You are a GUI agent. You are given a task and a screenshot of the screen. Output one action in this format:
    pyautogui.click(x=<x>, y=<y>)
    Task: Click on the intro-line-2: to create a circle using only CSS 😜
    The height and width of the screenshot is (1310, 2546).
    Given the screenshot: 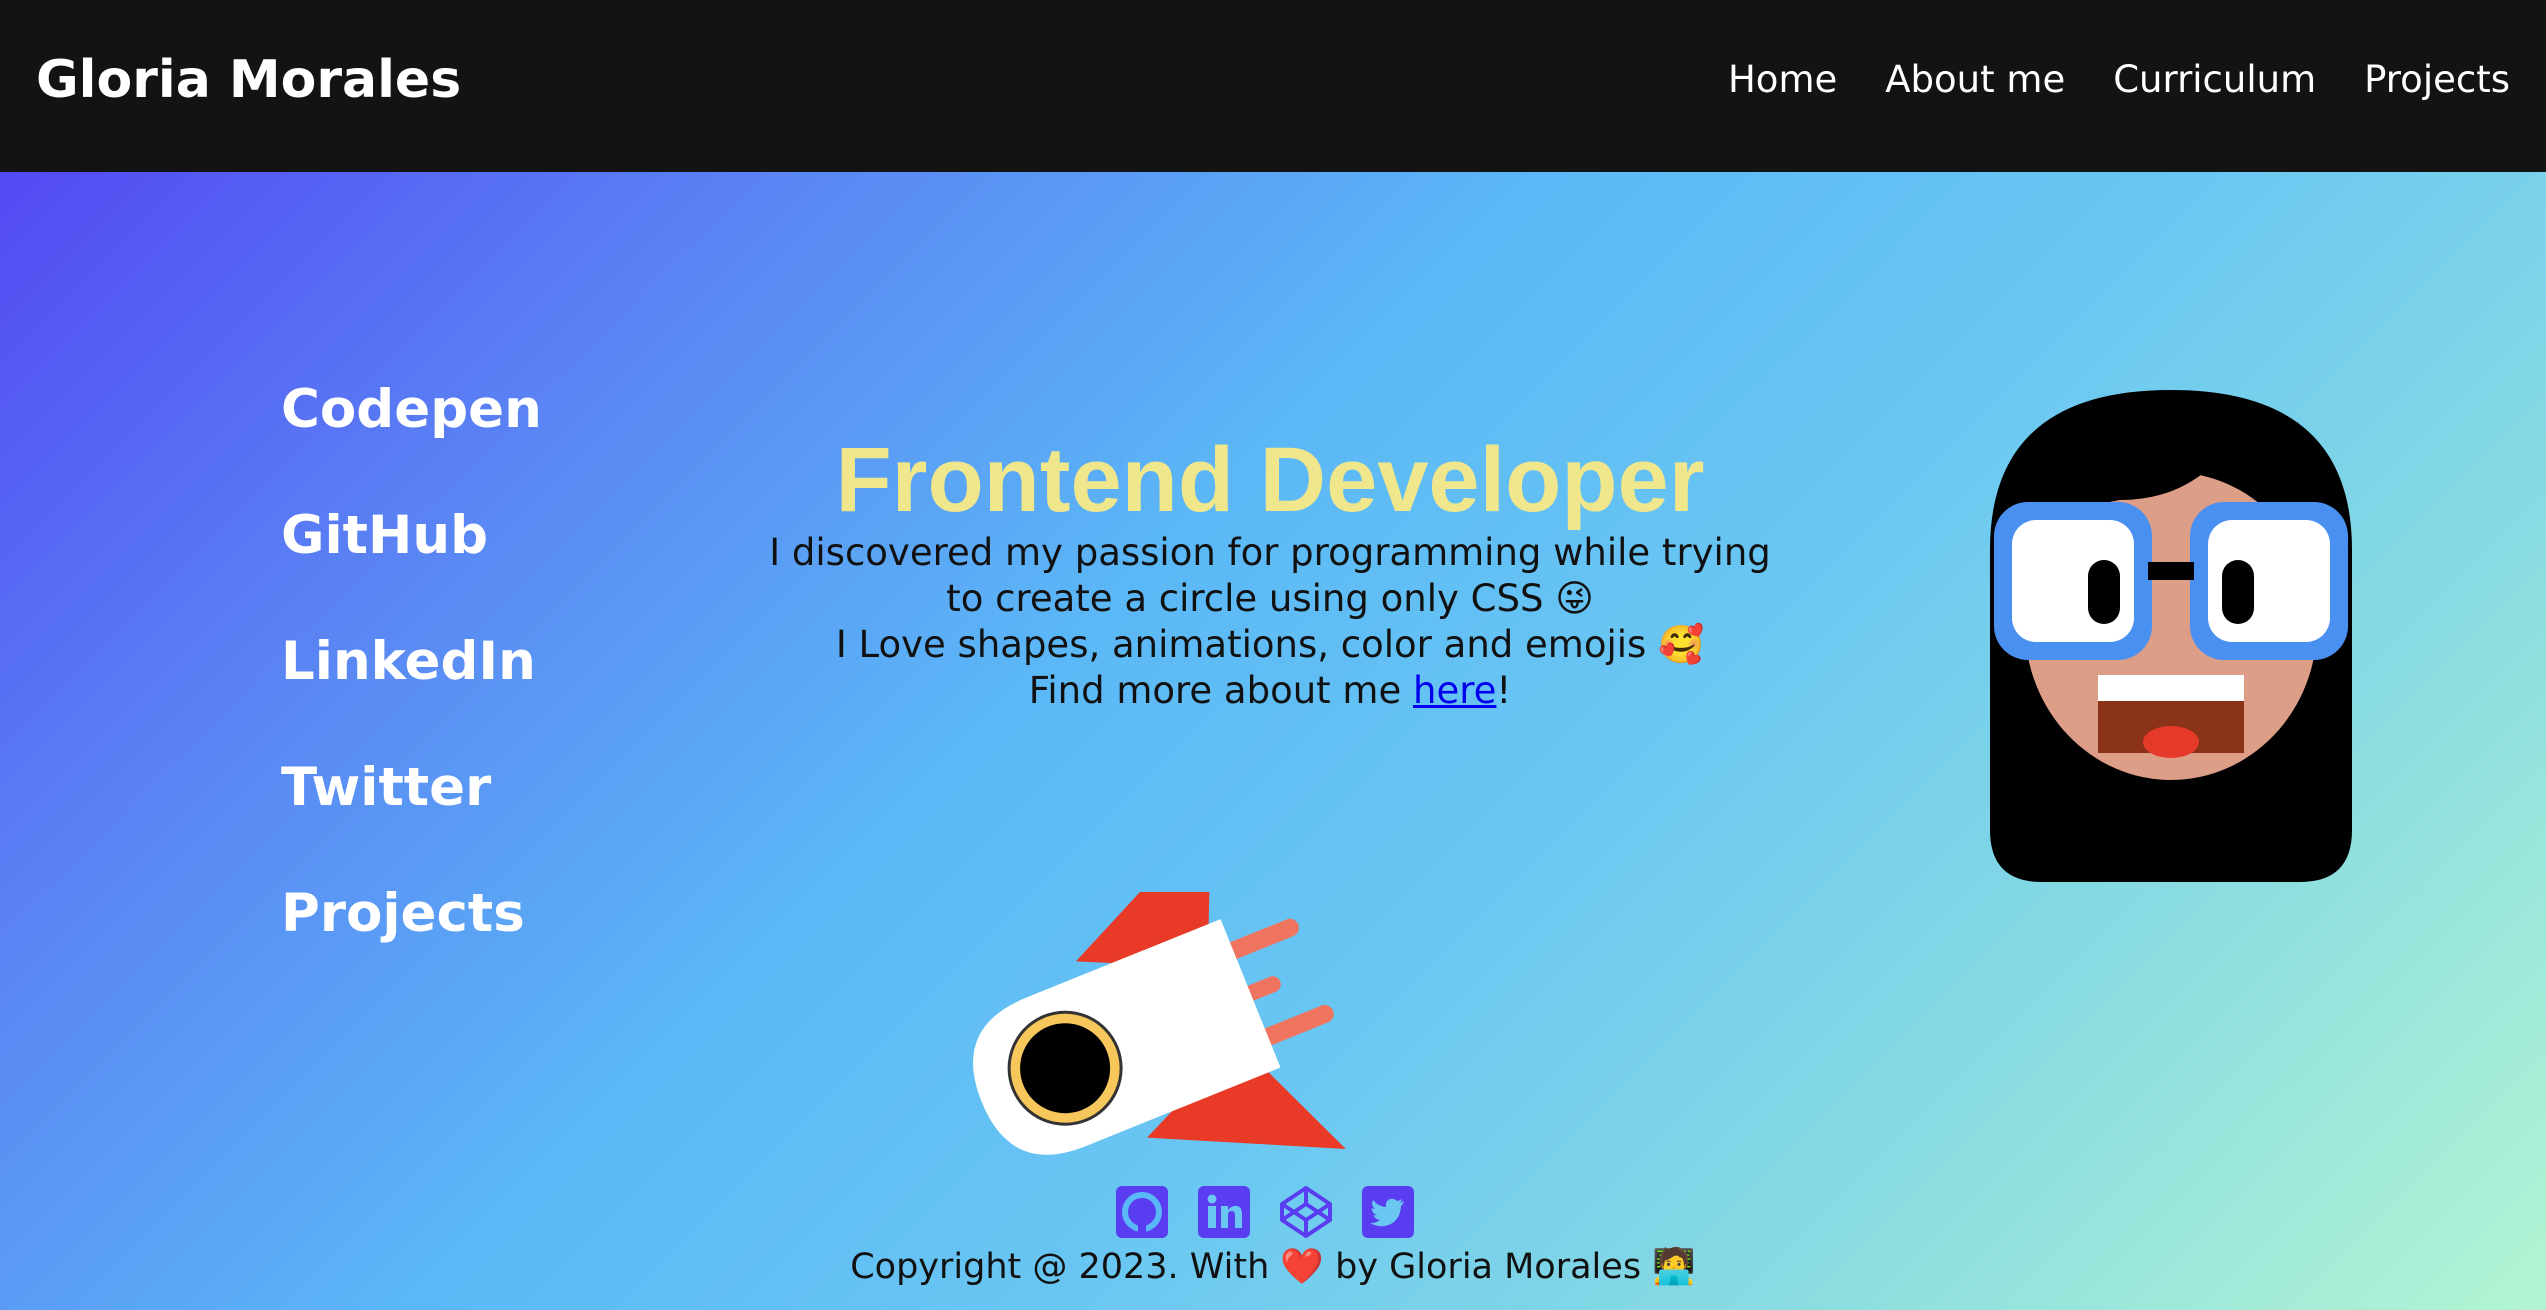 What is the action you would take?
    pyautogui.click(x=1270, y=598)
    